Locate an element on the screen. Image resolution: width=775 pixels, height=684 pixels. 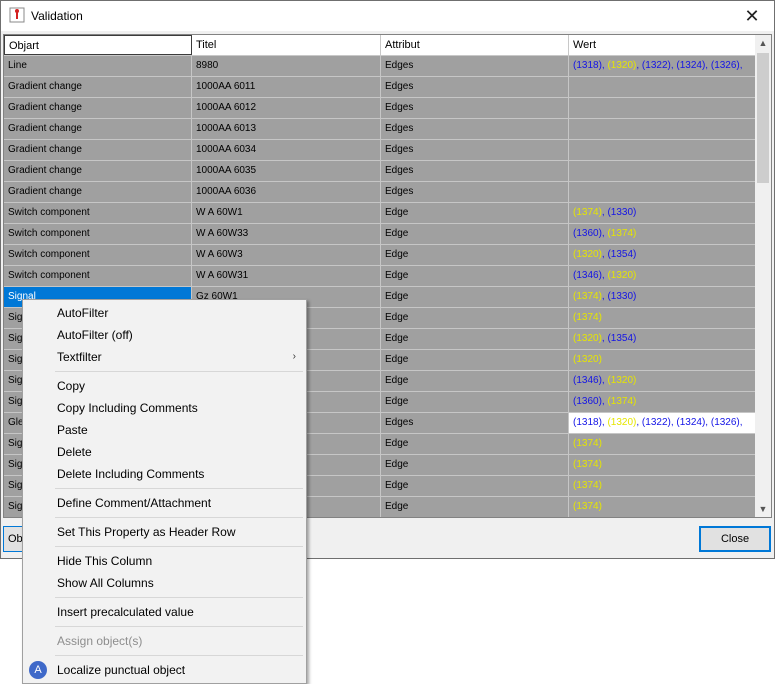
table-row: Gradient change 1000AA 6036 Edges is located at coordinates (380, 192).